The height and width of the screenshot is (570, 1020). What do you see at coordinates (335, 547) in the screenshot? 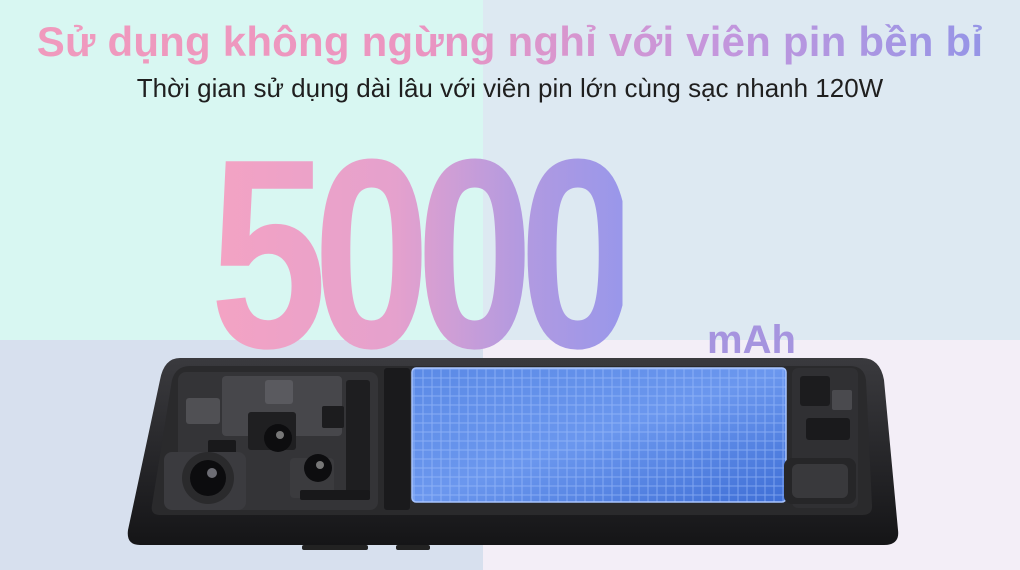
I see `volume-button` at bounding box center [335, 547].